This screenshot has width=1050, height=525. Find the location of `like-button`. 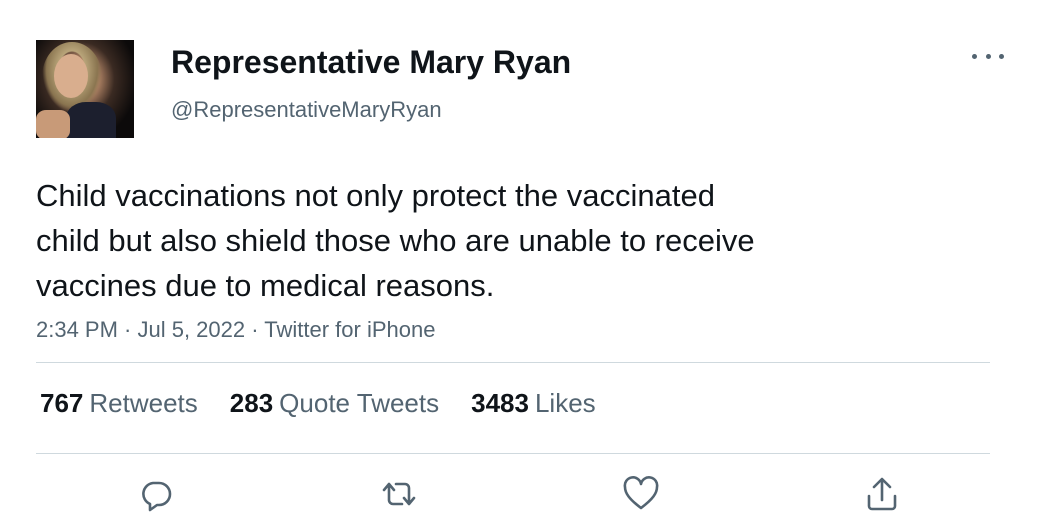

like-button is located at coordinates (641, 494).